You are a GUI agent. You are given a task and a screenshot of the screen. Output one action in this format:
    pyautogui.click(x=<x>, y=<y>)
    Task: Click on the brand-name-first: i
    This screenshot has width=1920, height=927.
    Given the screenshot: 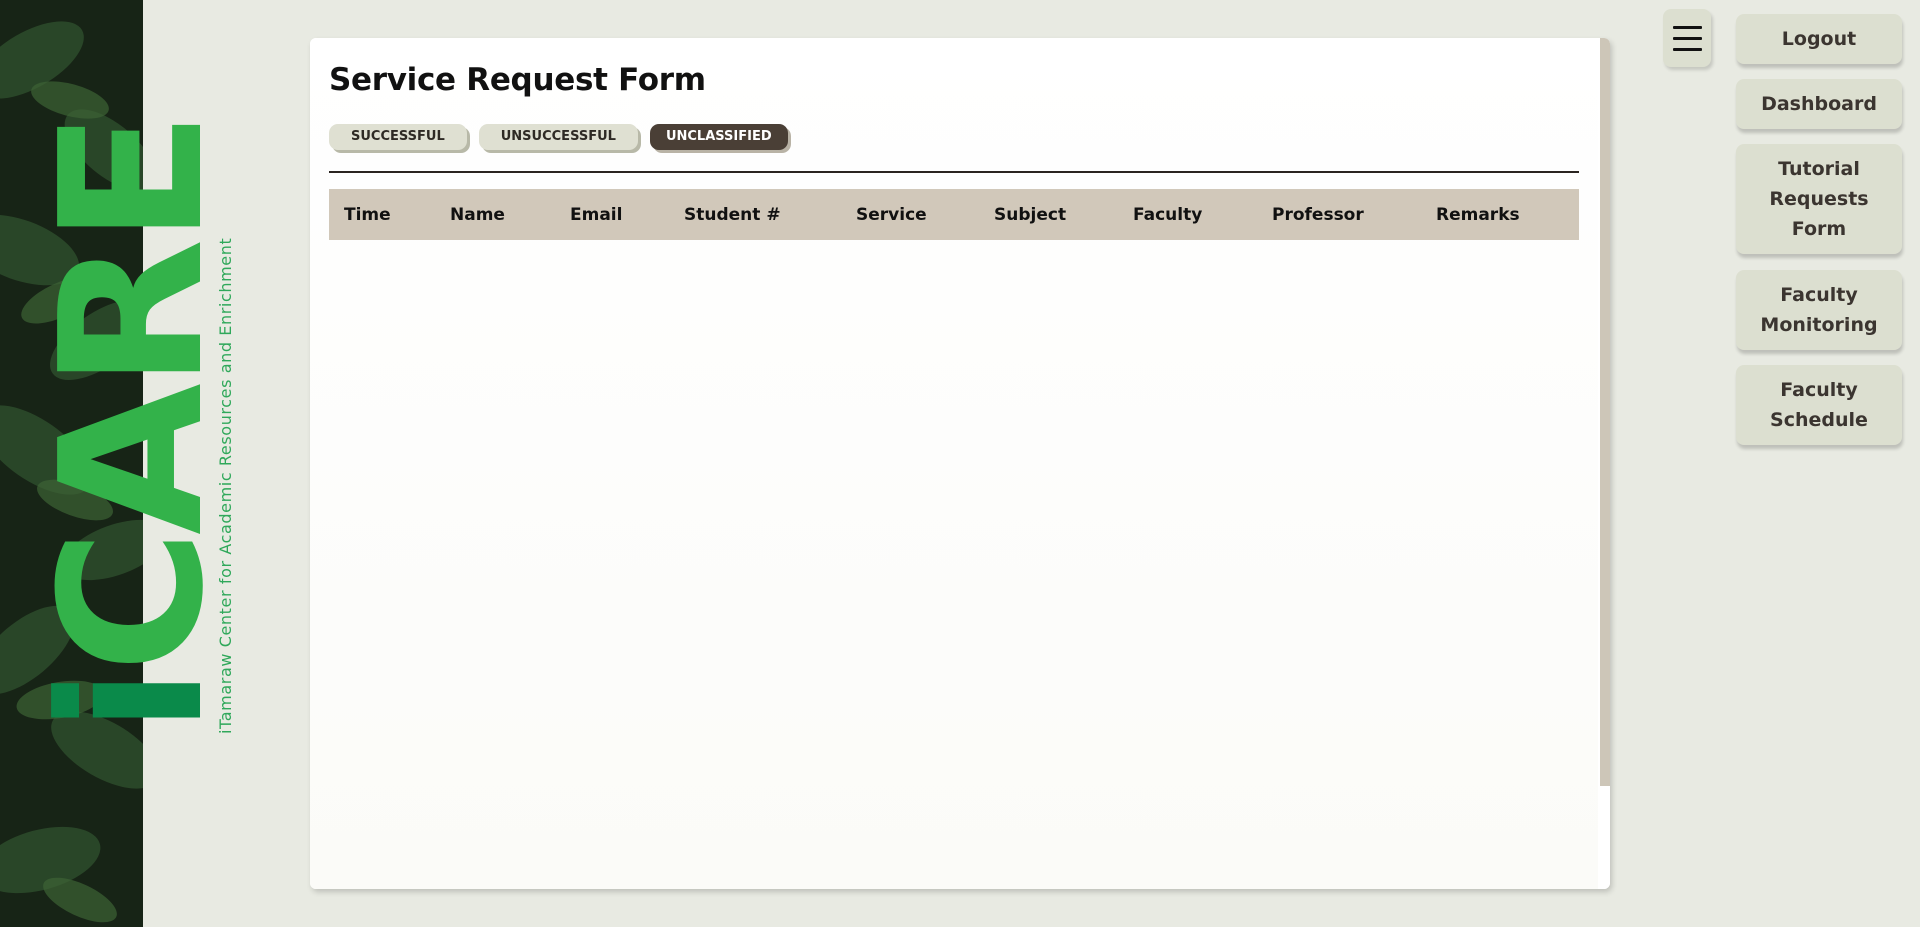 What is the action you would take?
    pyautogui.click(x=133, y=703)
    